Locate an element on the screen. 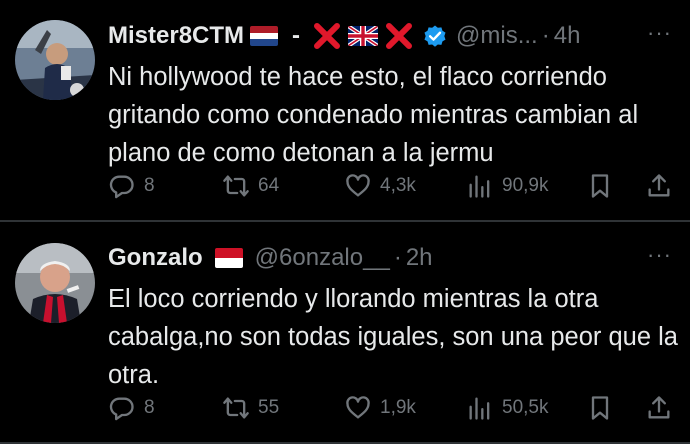 The height and width of the screenshot is (444, 690). timestamp: 4h is located at coordinates (567, 36).